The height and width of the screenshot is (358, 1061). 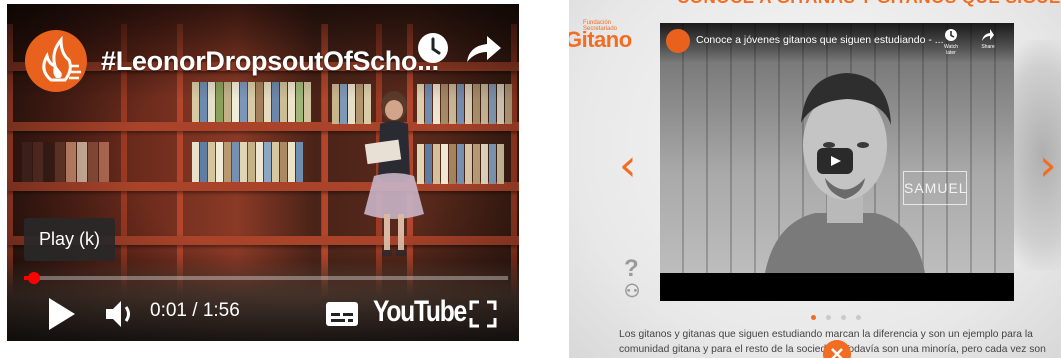 What do you see at coordinates (600, 39) in the screenshot?
I see `brand-wordmark: Gitano` at bounding box center [600, 39].